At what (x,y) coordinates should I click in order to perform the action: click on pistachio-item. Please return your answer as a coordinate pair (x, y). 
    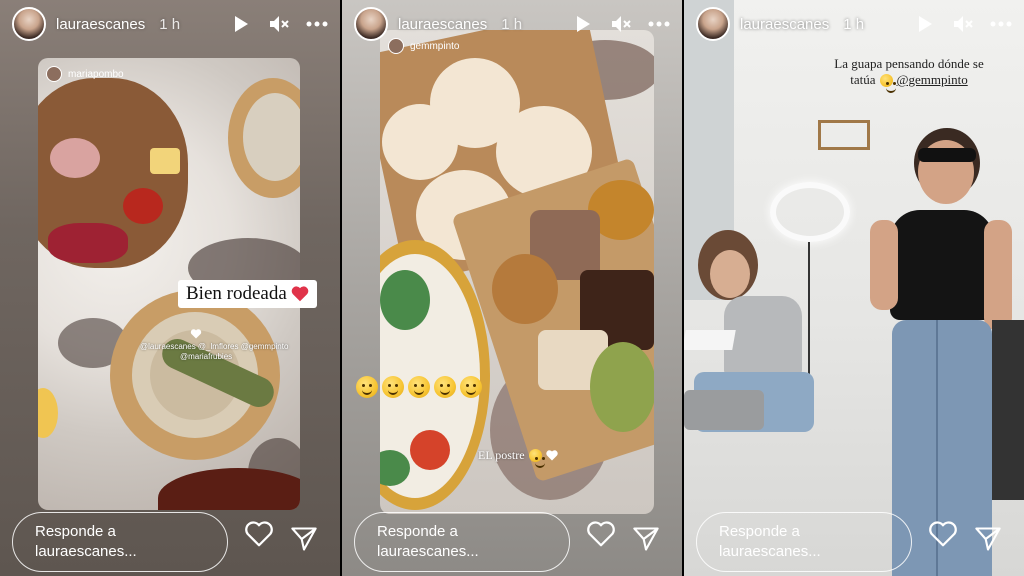
    Looking at the image, I should click on (622, 387).